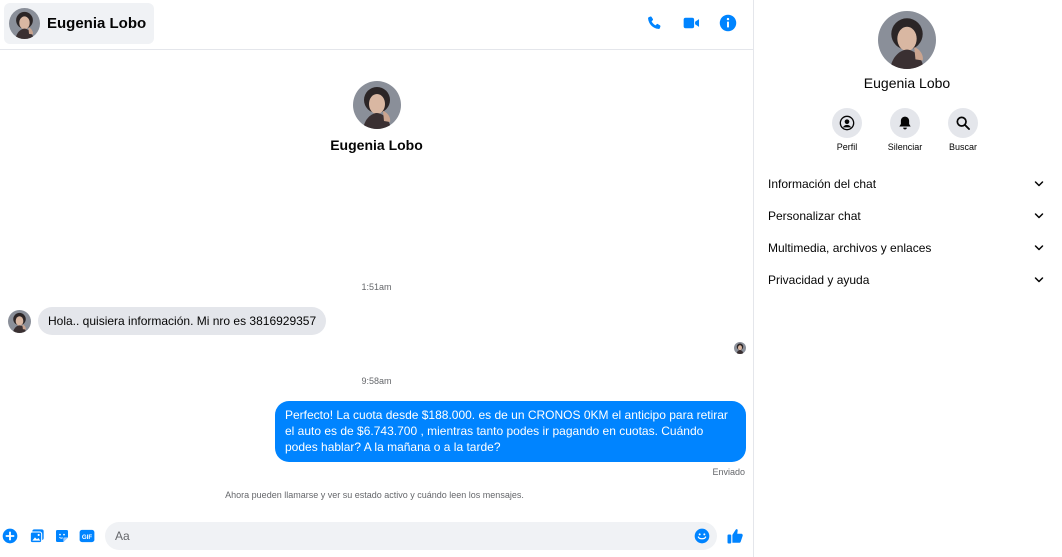 This screenshot has width=1062, height=557. Describe the element at coordinates (847, 147) in the screenshot. I see `profile-label: Perfil` at that location.